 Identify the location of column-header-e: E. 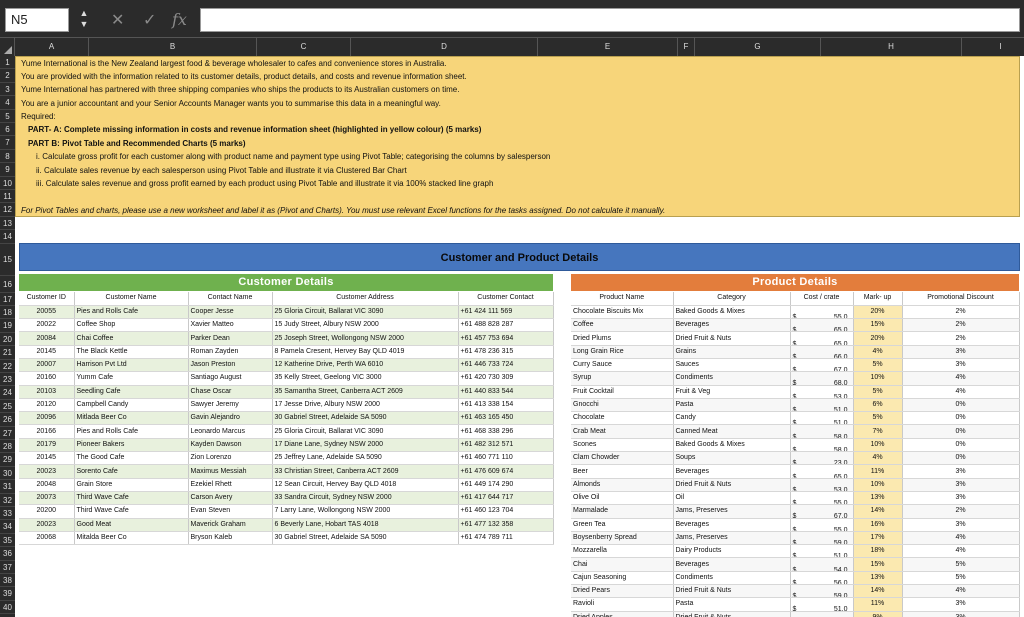
(608, 47).